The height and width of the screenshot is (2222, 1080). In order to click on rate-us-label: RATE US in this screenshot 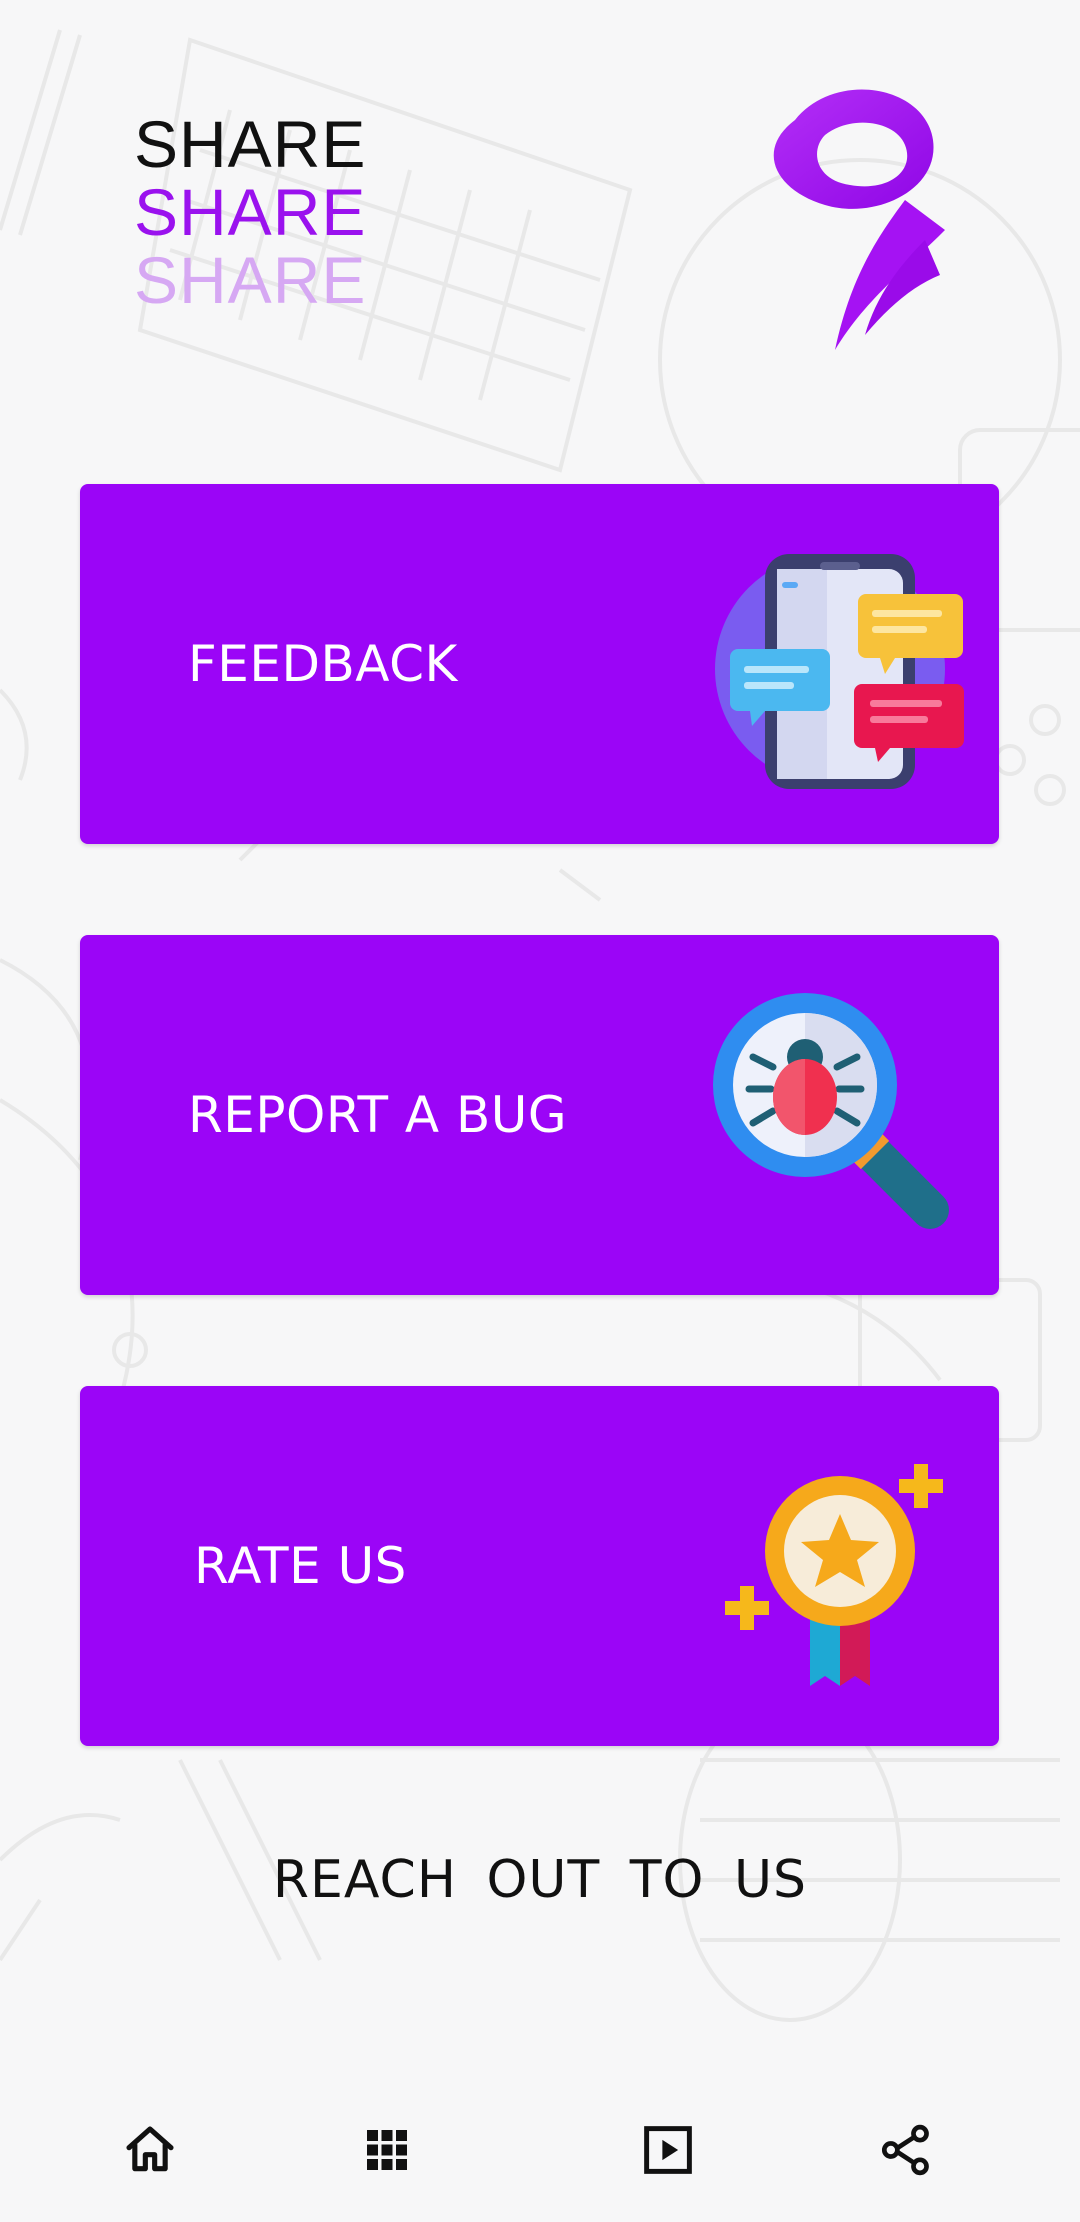, I will do `click(300, 1566)`.